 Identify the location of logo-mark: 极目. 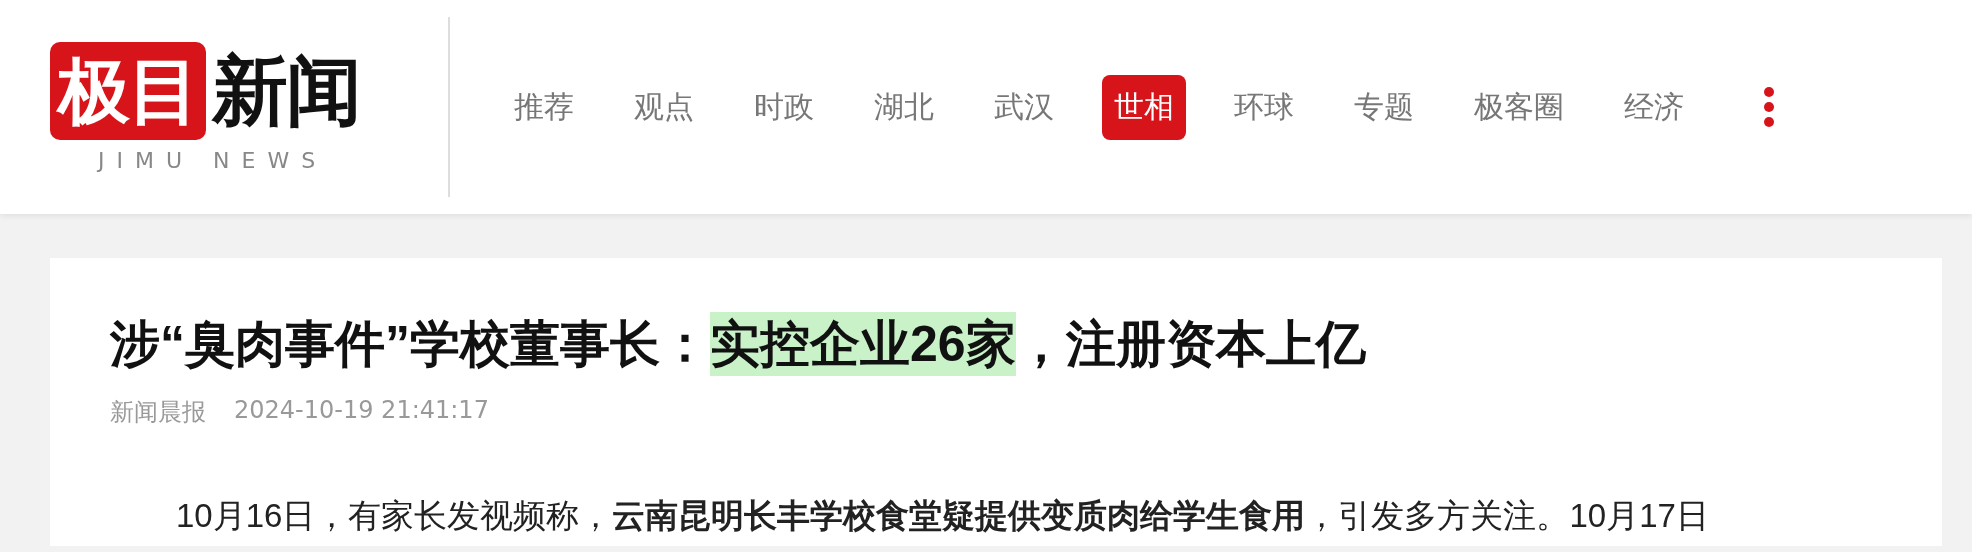
(128, 90).